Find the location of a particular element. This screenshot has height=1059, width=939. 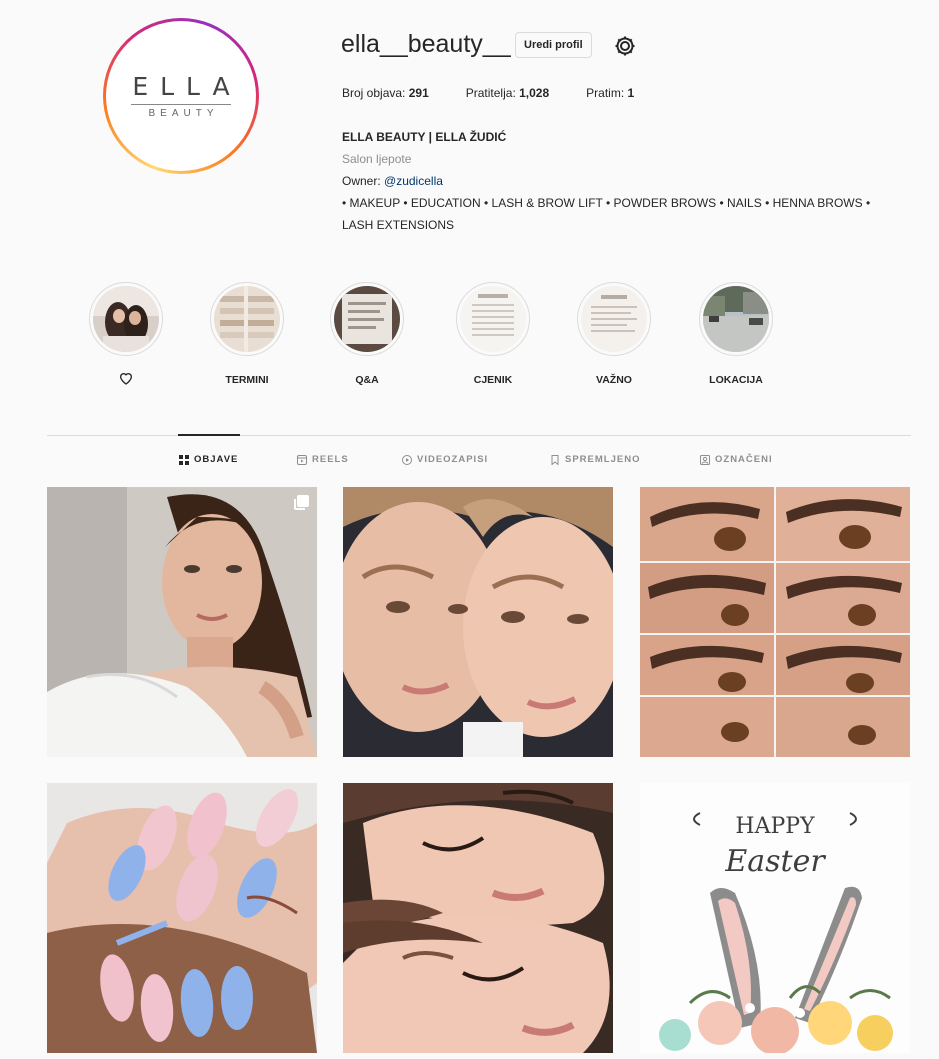

posts-count: Broj objava: 291 is located at coordinates (385, 93).